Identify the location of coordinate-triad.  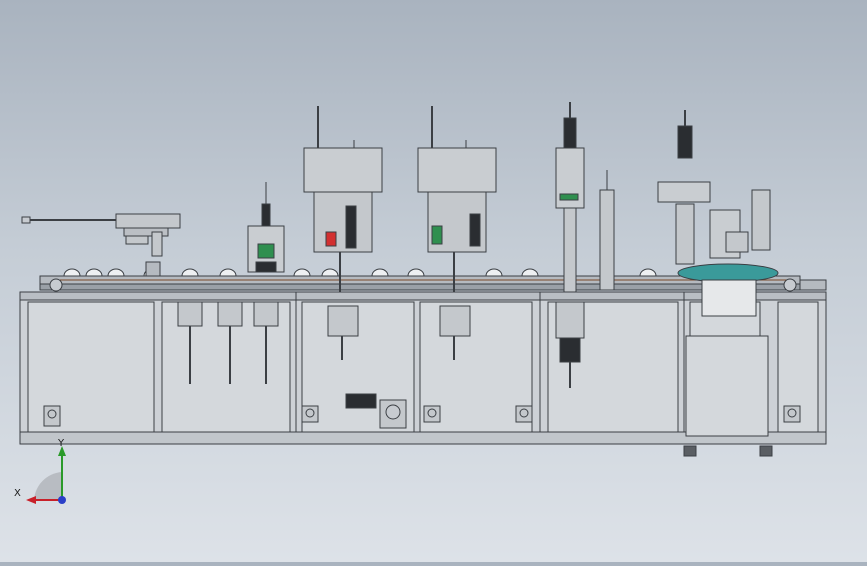
(46, 475).